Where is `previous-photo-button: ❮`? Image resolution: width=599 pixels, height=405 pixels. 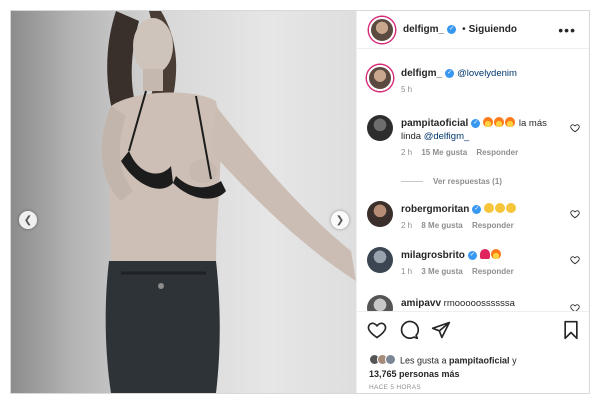
previous-photo-button: ❮ is located at coordinates (28, 220).